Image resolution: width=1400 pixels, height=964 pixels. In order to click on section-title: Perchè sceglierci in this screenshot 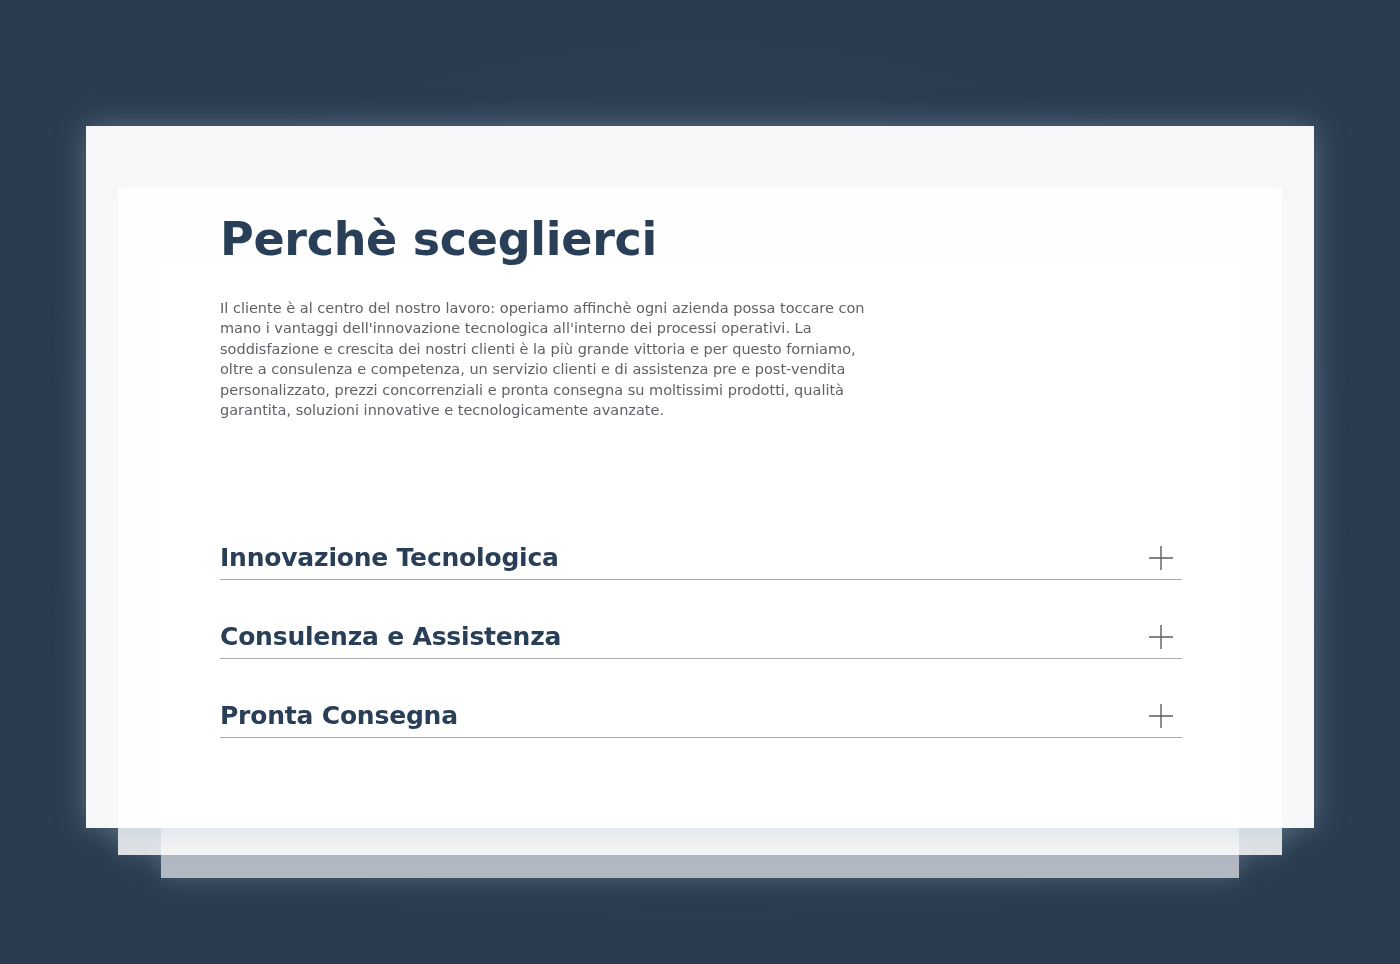, I will do `click(438, 239)`.